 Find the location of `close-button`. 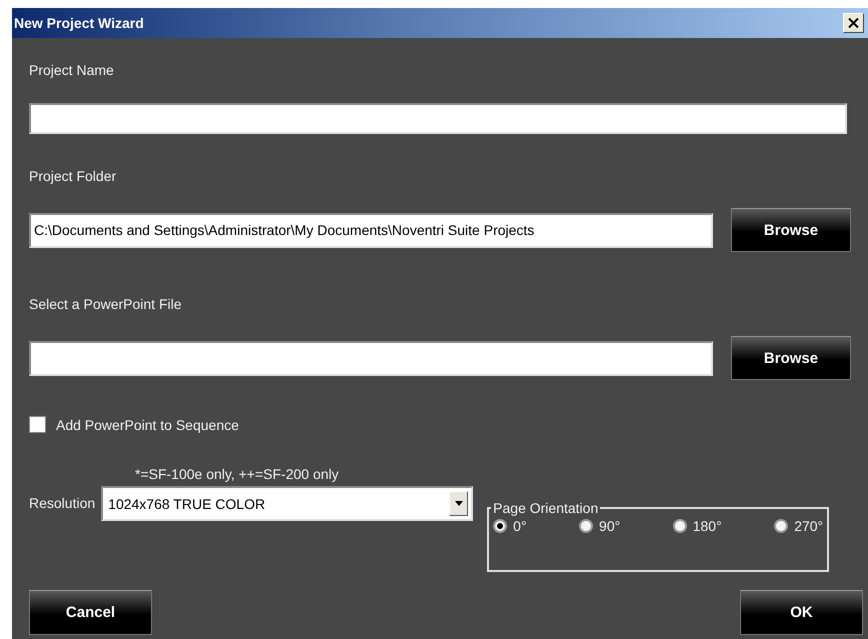

close-button is located at coordinates (853, 23).